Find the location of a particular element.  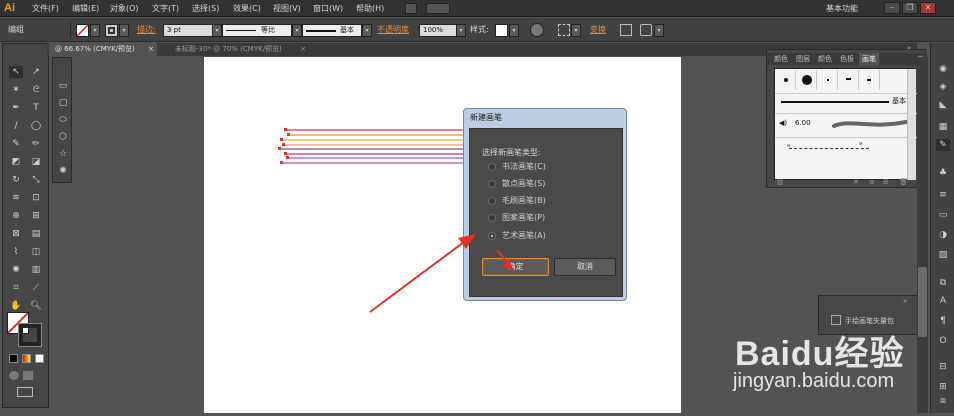

stroke-swatch is located at coordinates (111, 30).